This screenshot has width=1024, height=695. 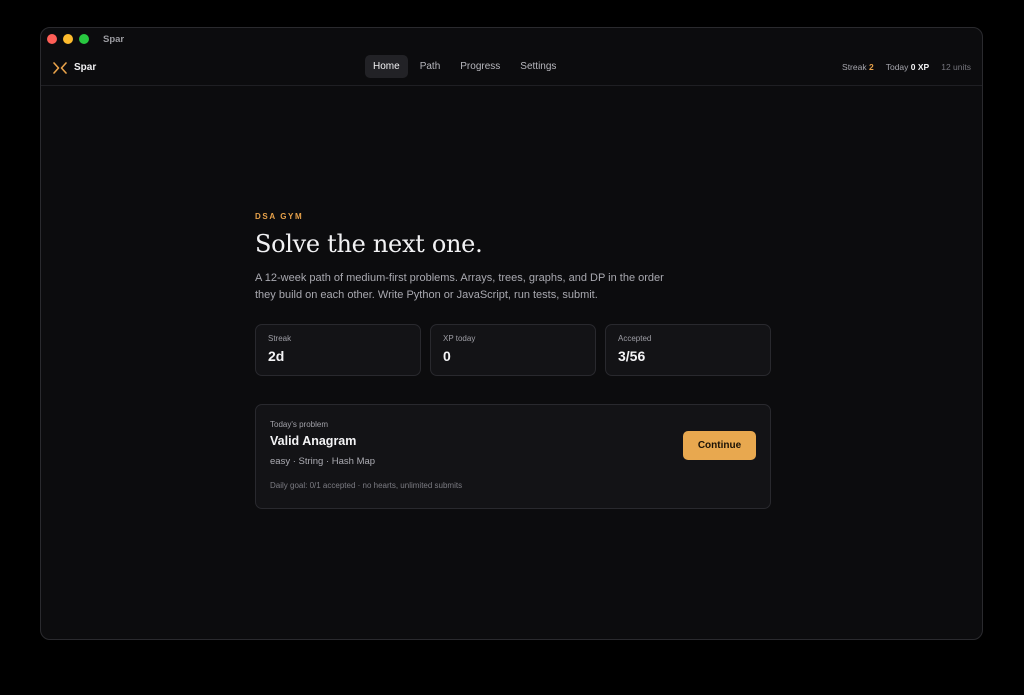 I want to click on zoom-window-button, so click(x=84, y=39).